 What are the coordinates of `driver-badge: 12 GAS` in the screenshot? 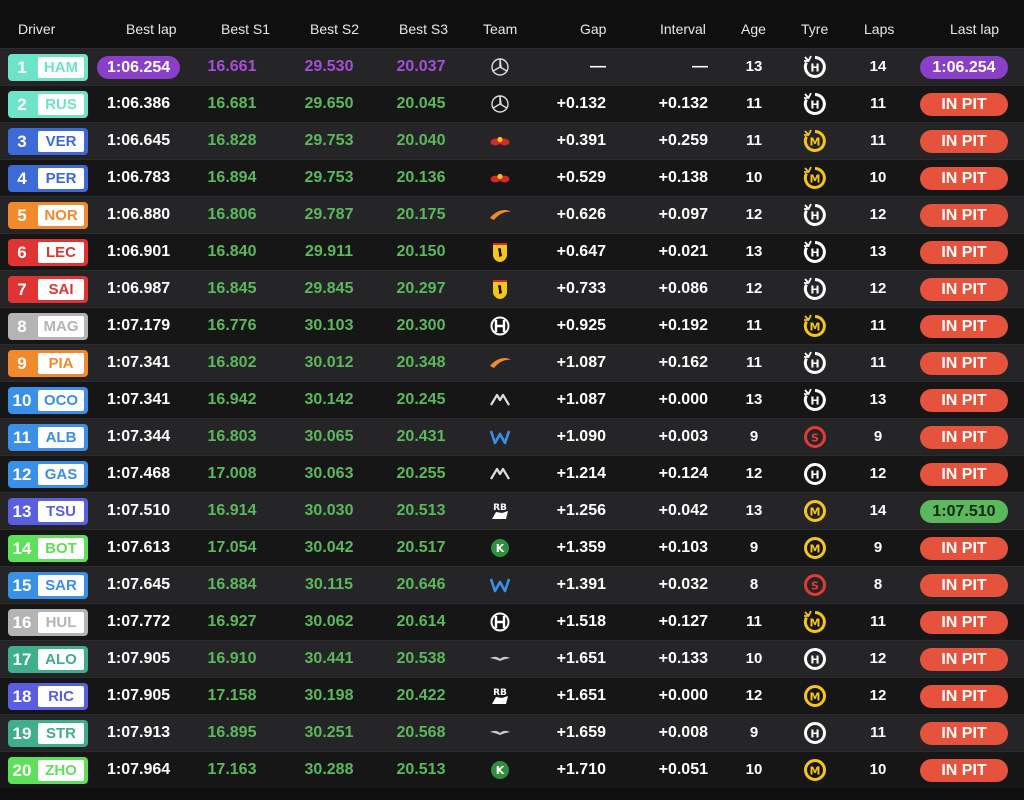 It's located at (48, 474).